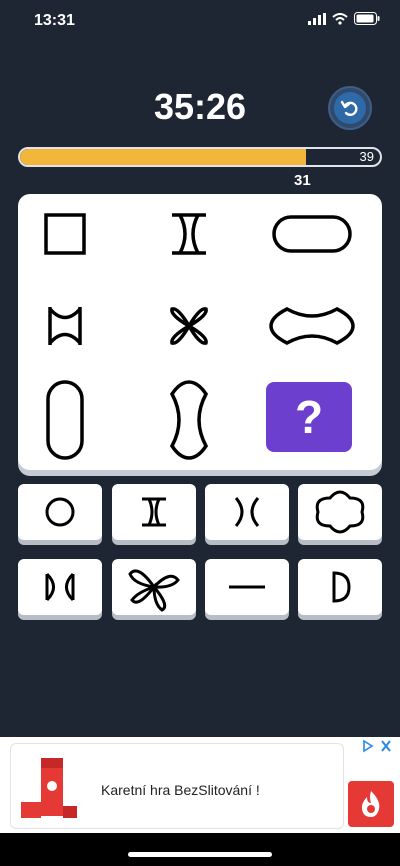  Describe the element at coordinates (200, 849) in the screenshot. I see `bottom-strip` at that location.